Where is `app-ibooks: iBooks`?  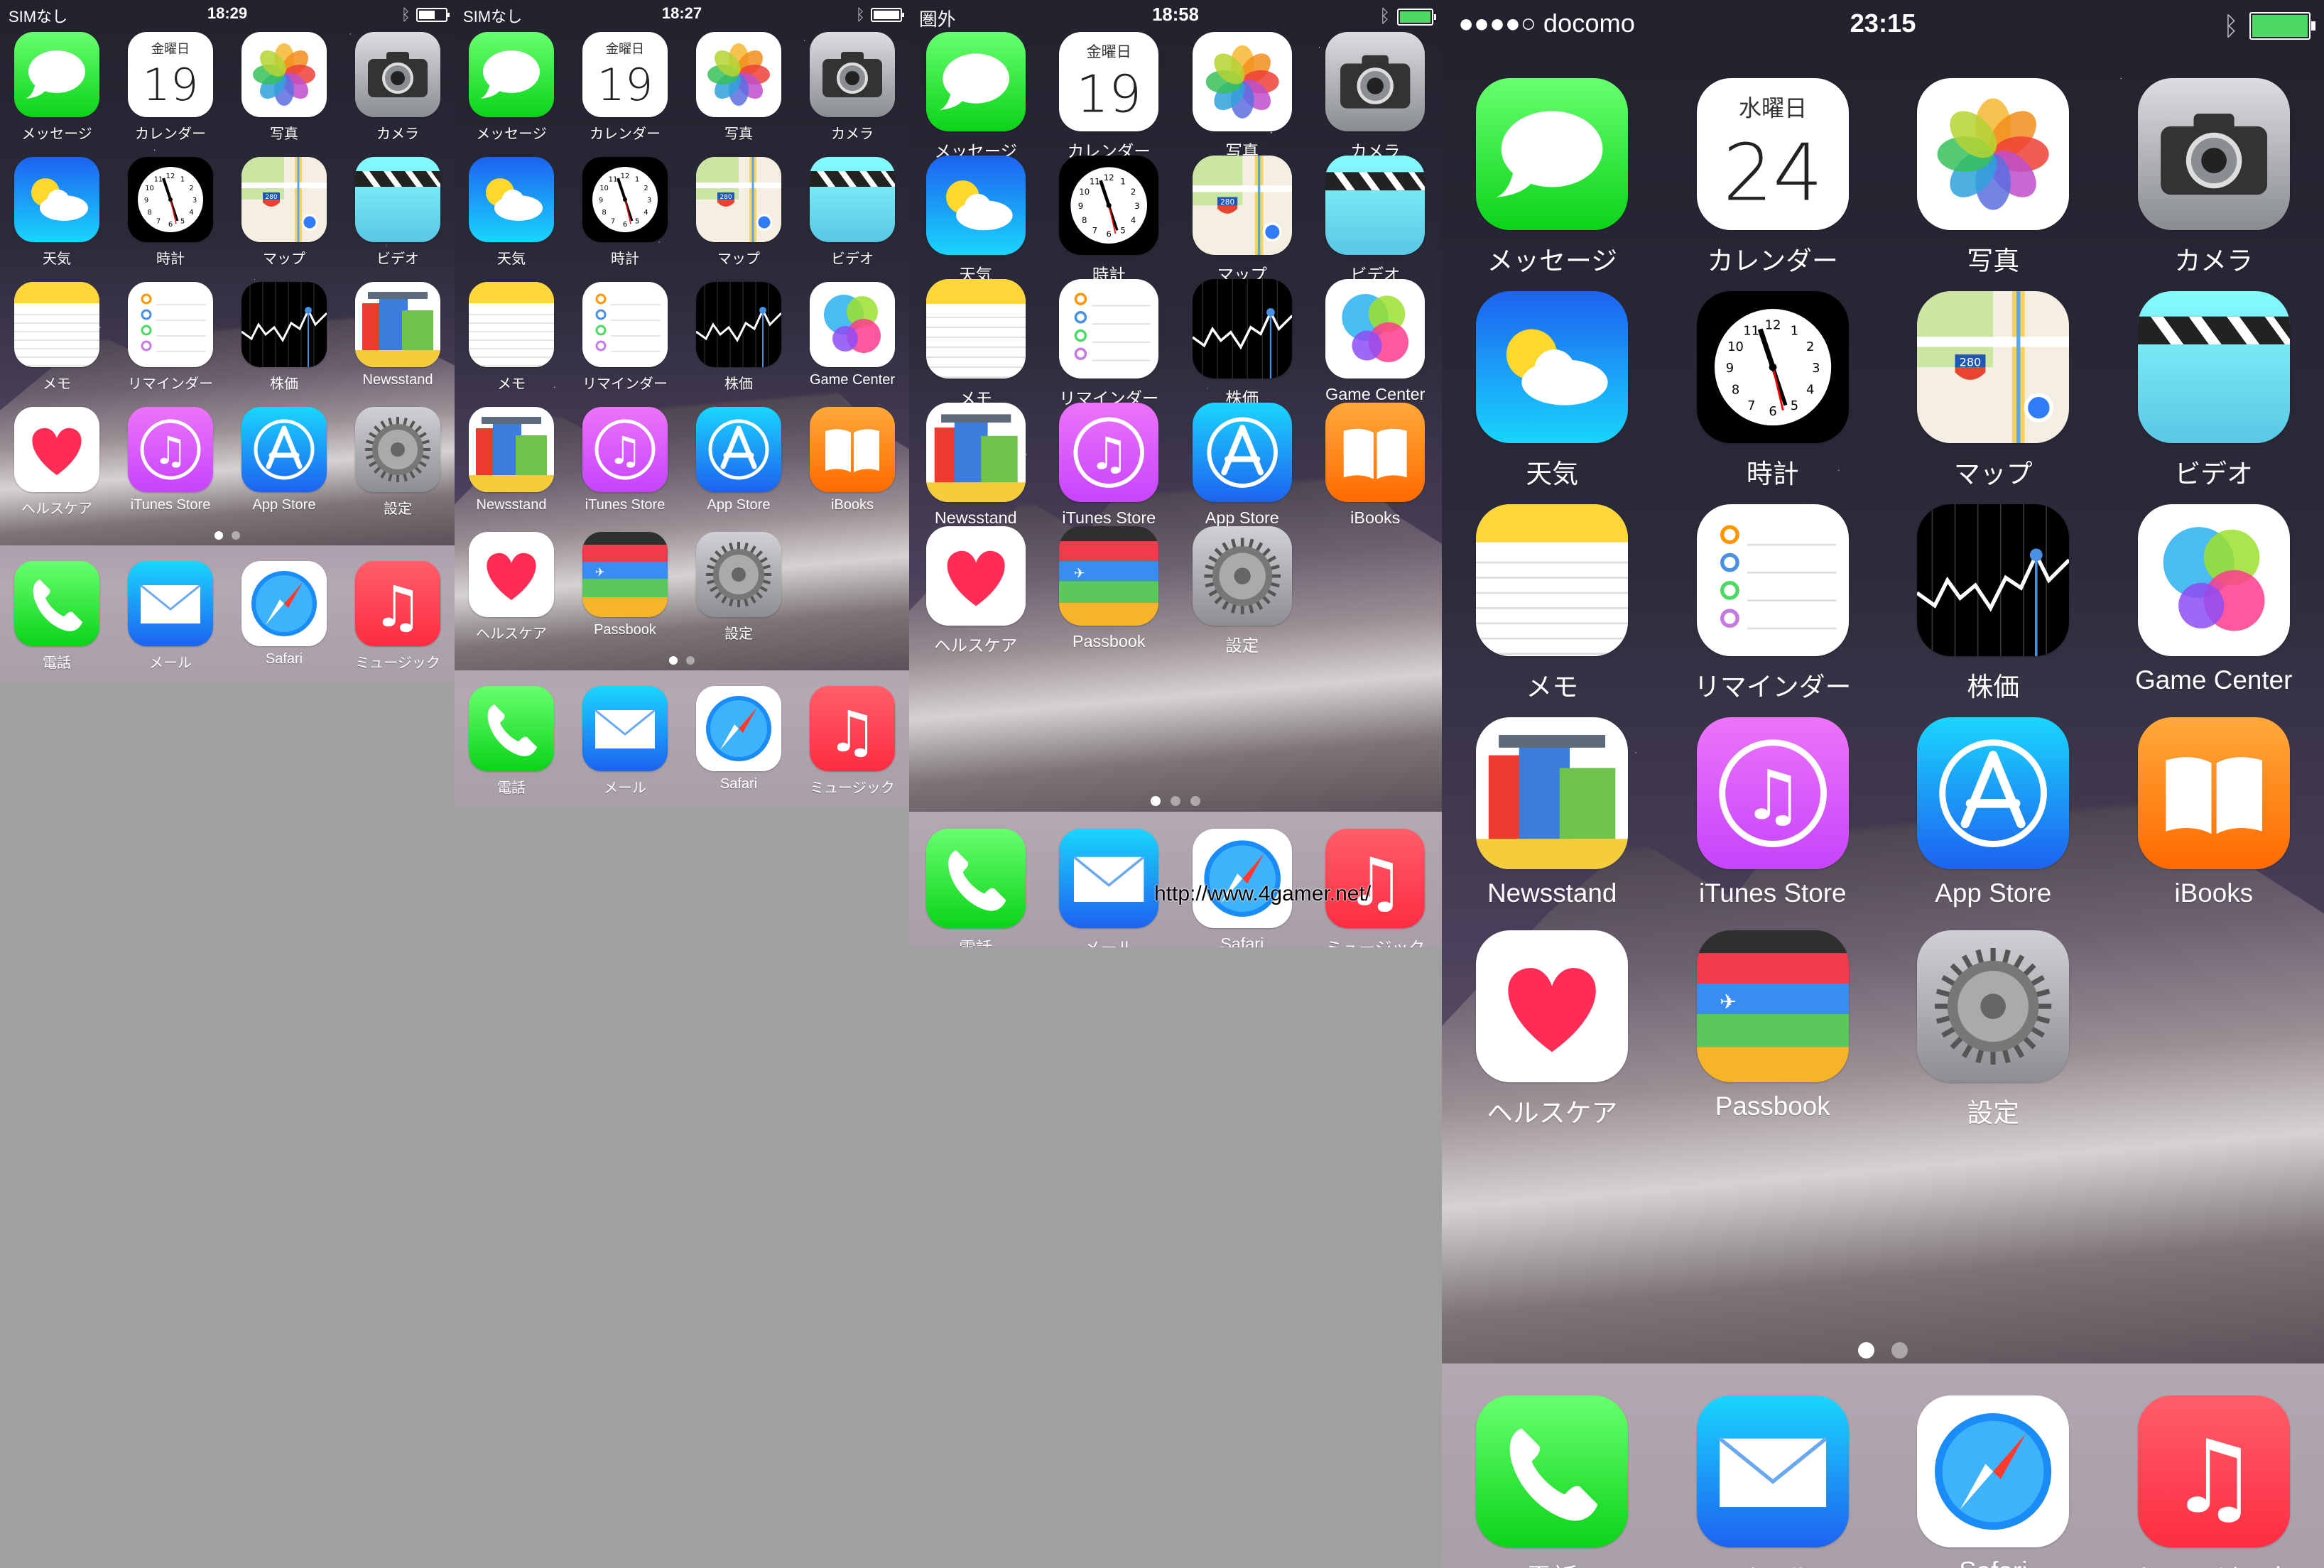
app-ibooks: iBooks is located at coordinates (852, 463).